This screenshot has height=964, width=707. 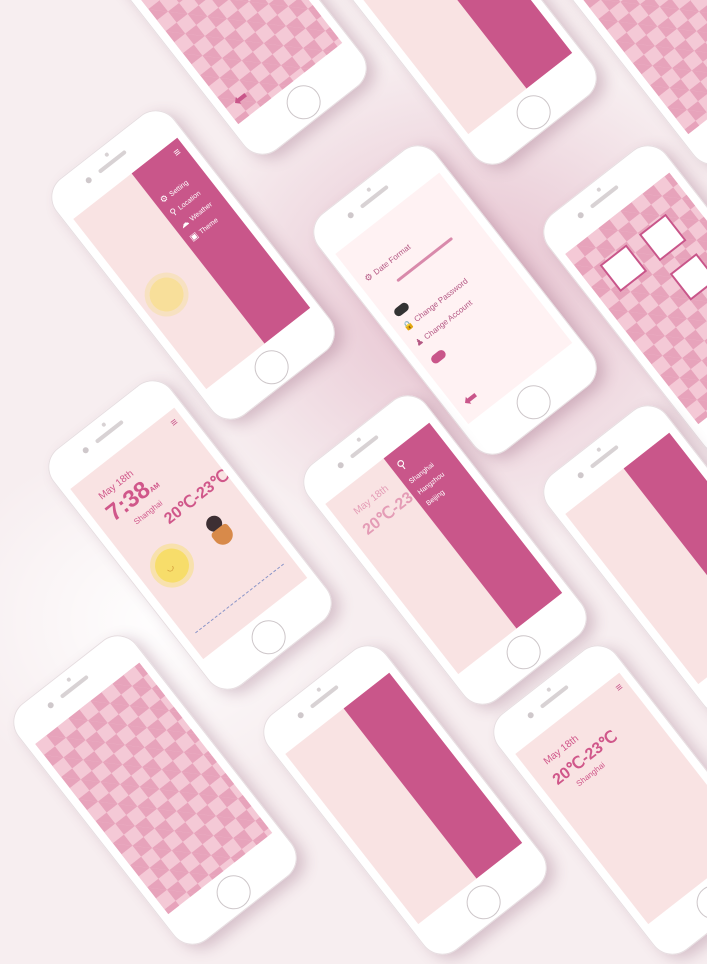 I want to click on time-suffix: AM, so click(x=155, y=488).